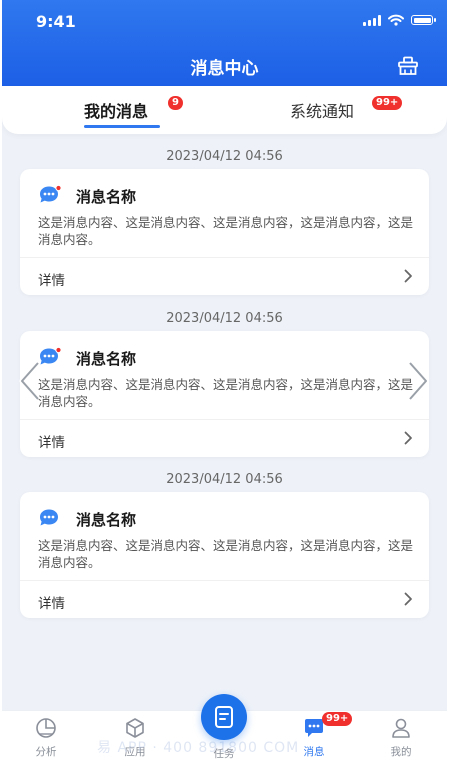  I want to click on status-time: 9:41, so click(56, 21).